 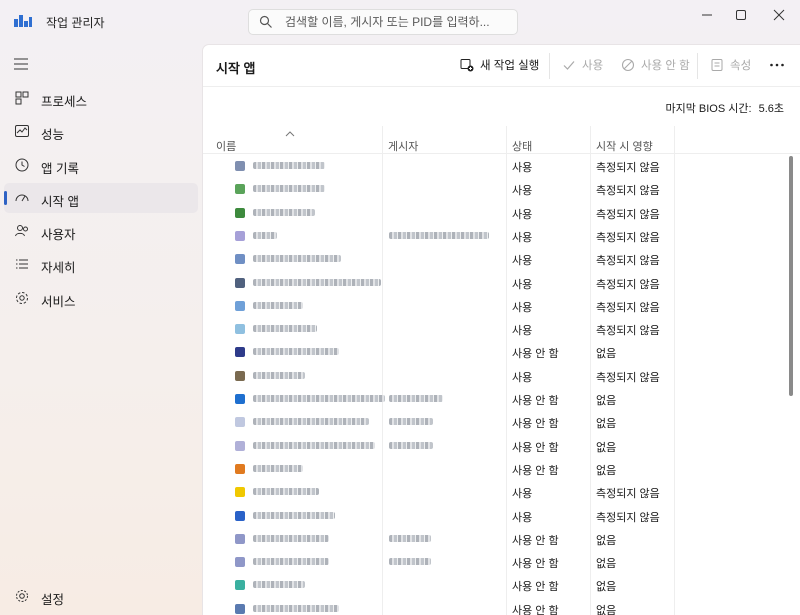 I want to click on active-indicator, so click(x=5, y=198).